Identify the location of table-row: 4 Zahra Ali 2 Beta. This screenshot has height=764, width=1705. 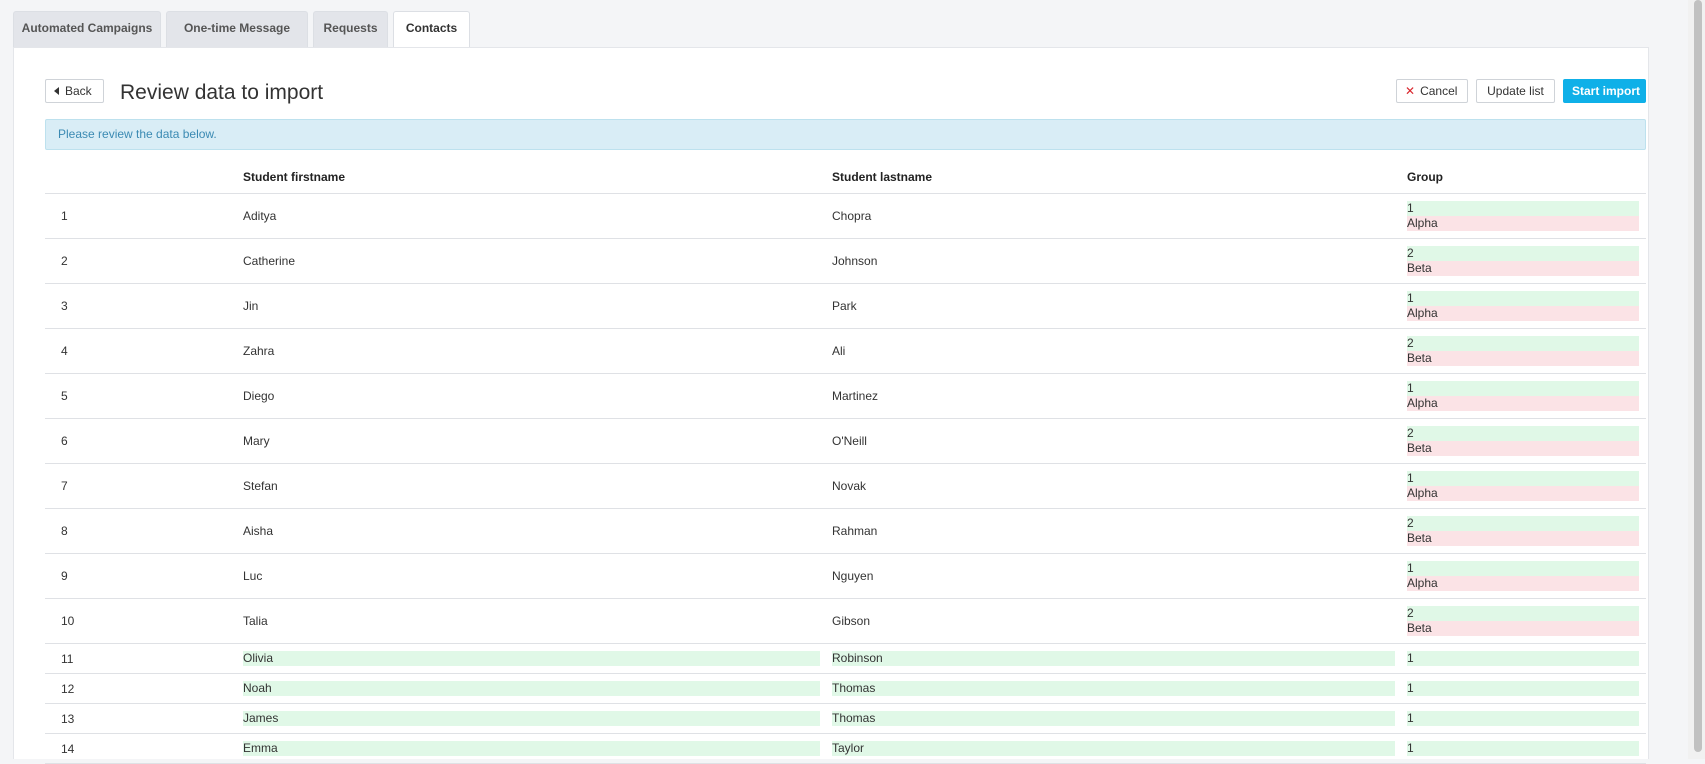
(845, 351).